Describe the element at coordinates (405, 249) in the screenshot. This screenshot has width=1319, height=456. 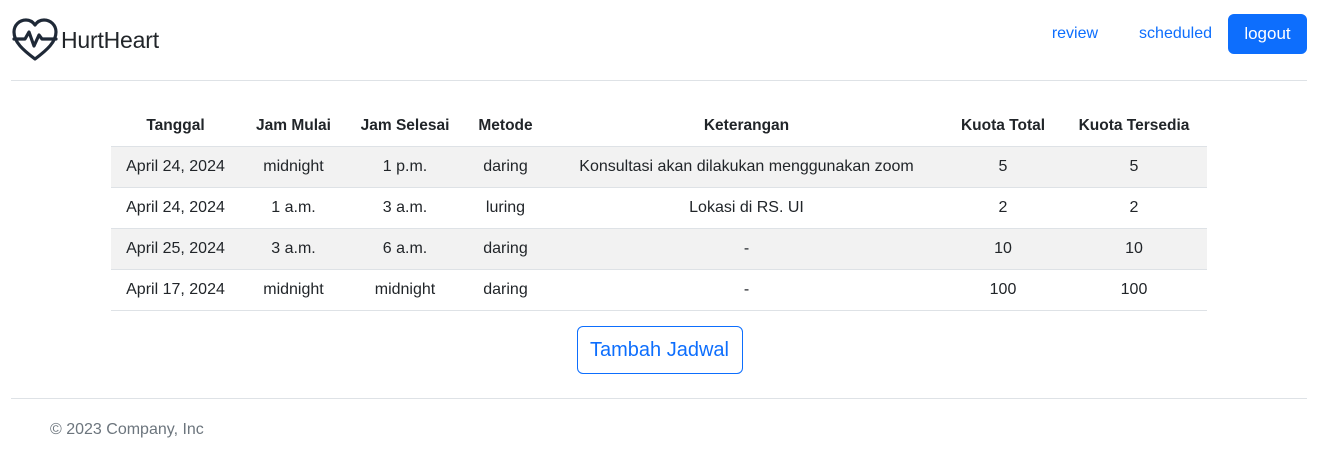
I see `cell-jam-selesai: 6 a.m.` at that location.